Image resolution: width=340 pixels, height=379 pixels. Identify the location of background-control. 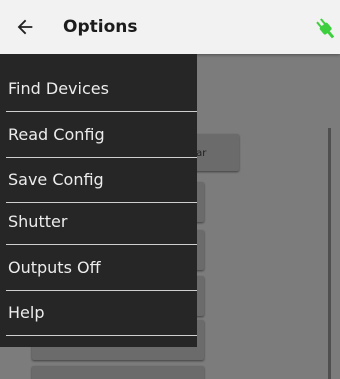
(118, 372).